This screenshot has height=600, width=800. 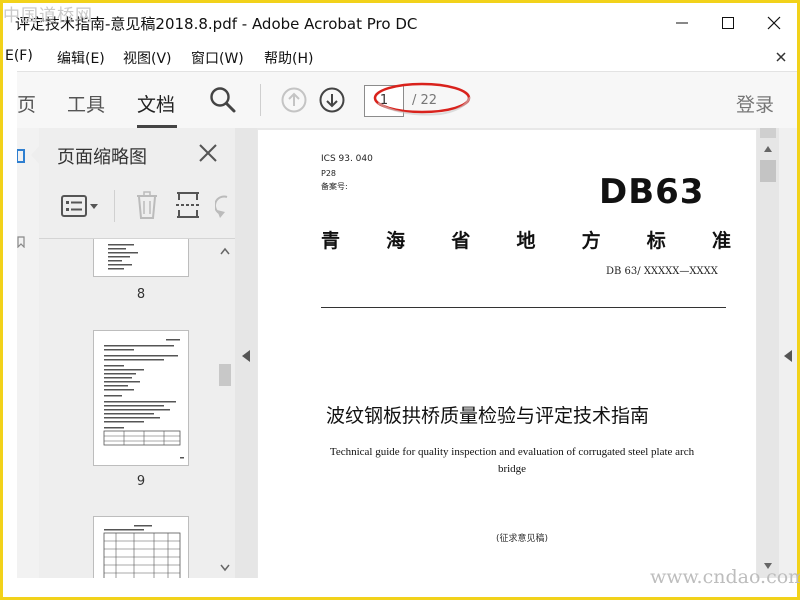 I want to click on menu-edit: 编辑(E), so click(x=81, y=58).